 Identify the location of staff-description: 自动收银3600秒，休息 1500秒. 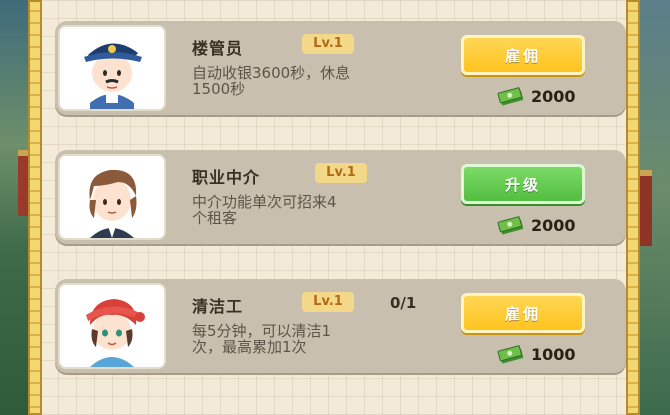
(304, 81).